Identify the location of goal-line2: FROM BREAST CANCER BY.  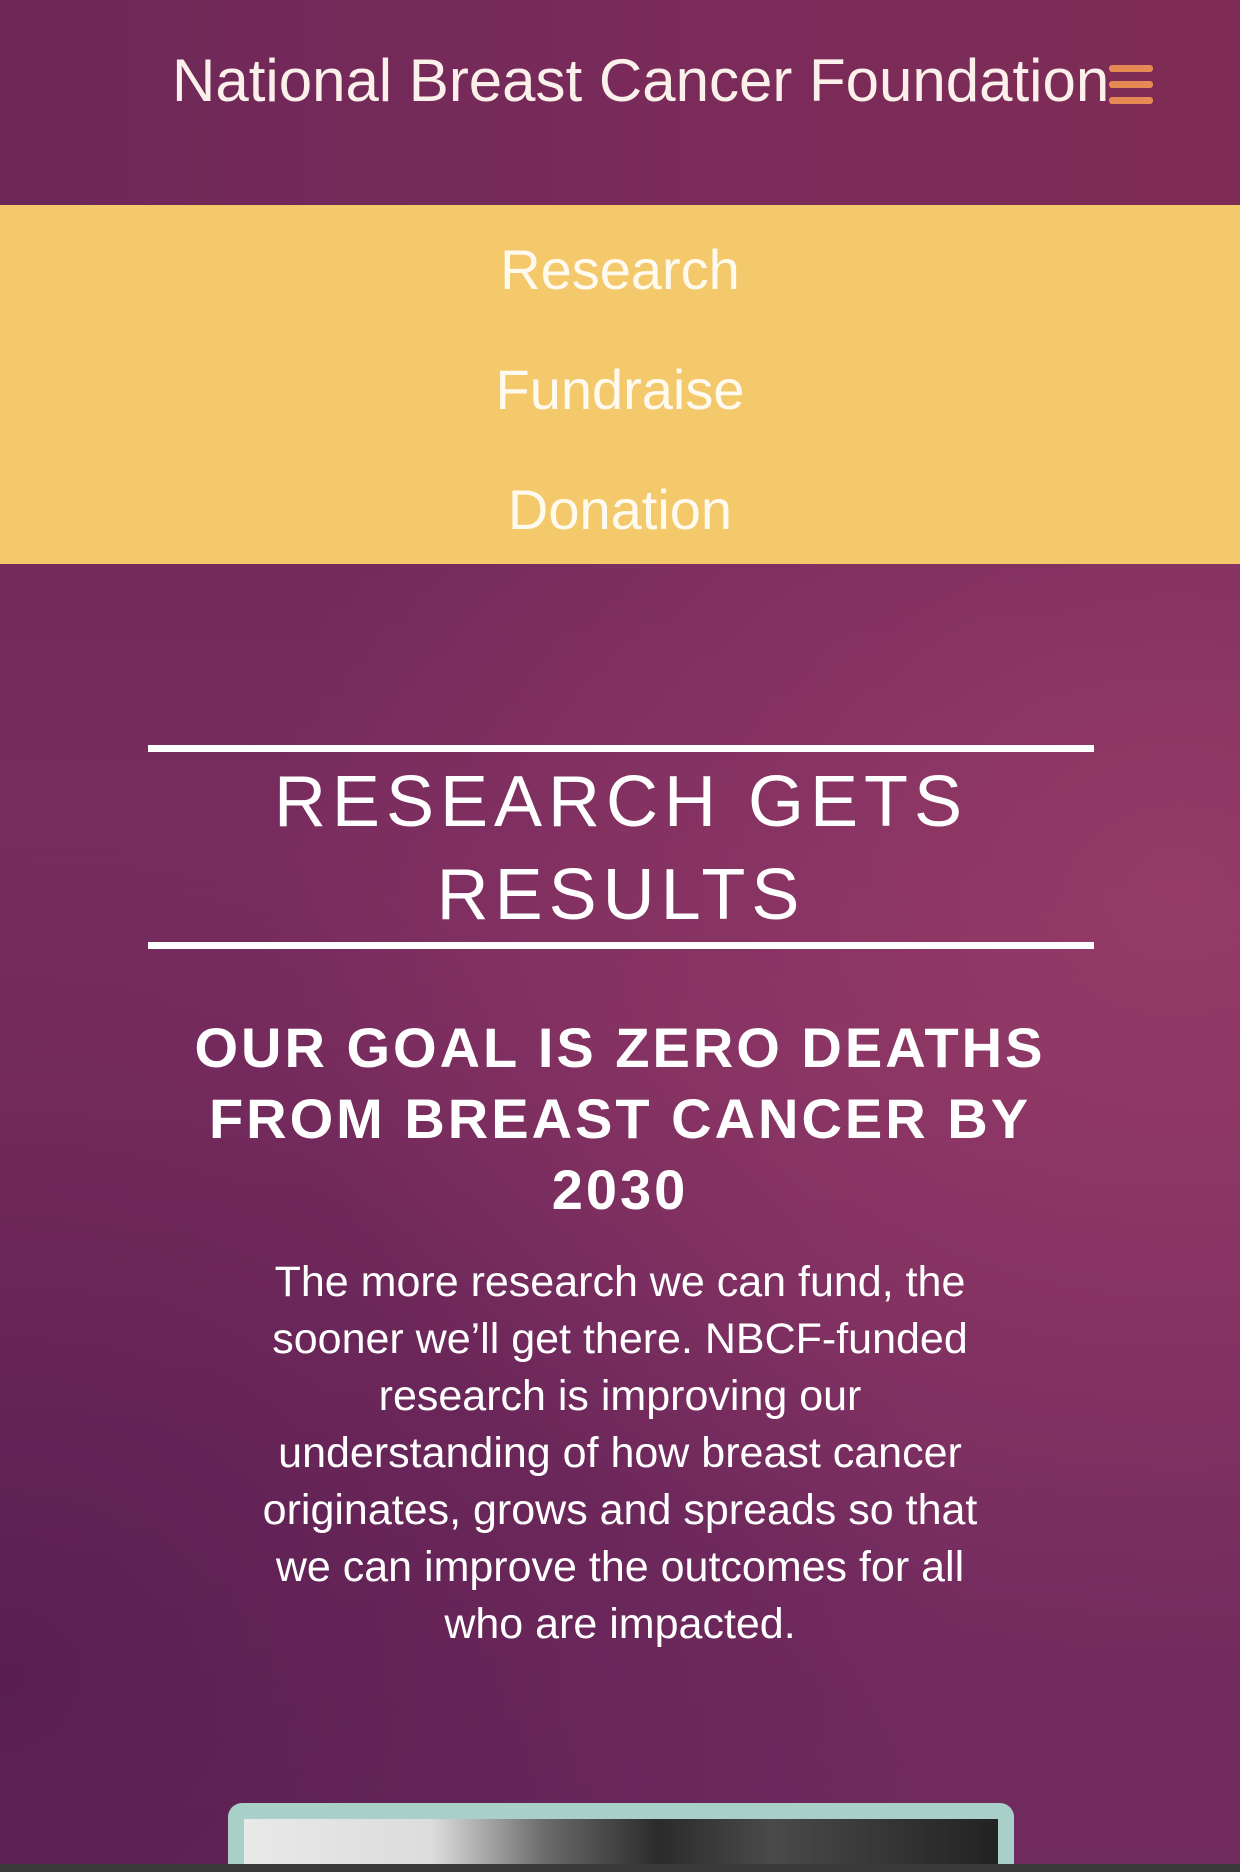
(620, 1118).